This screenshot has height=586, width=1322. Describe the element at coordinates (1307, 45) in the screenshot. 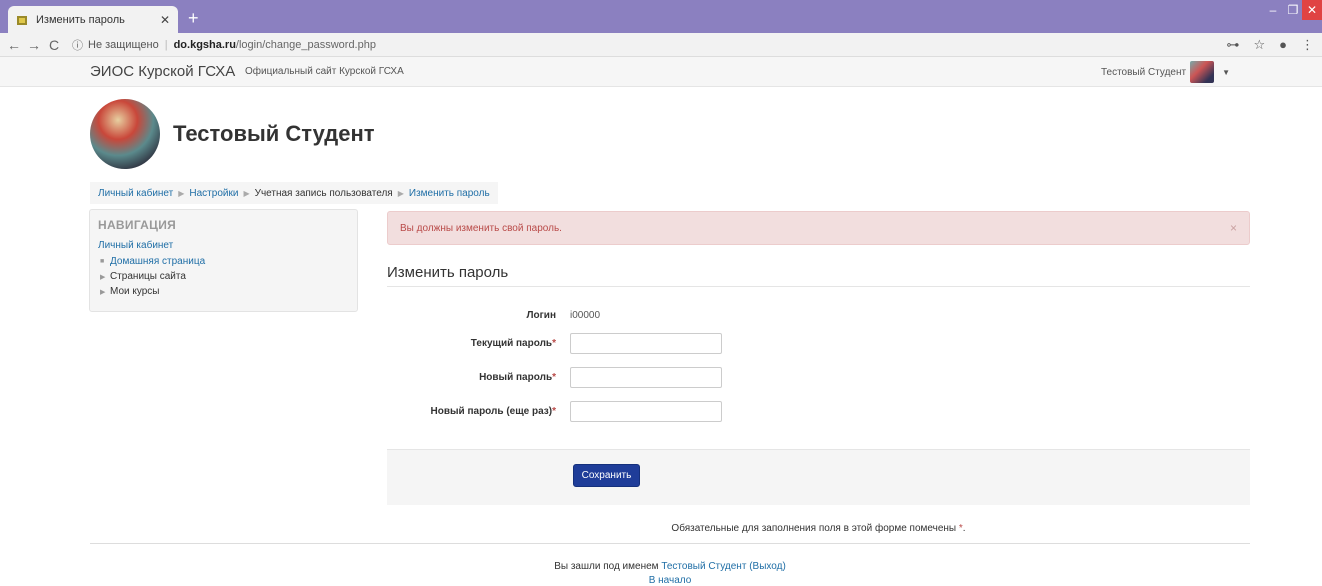

I see `menu-icon: ⋮` at that location.